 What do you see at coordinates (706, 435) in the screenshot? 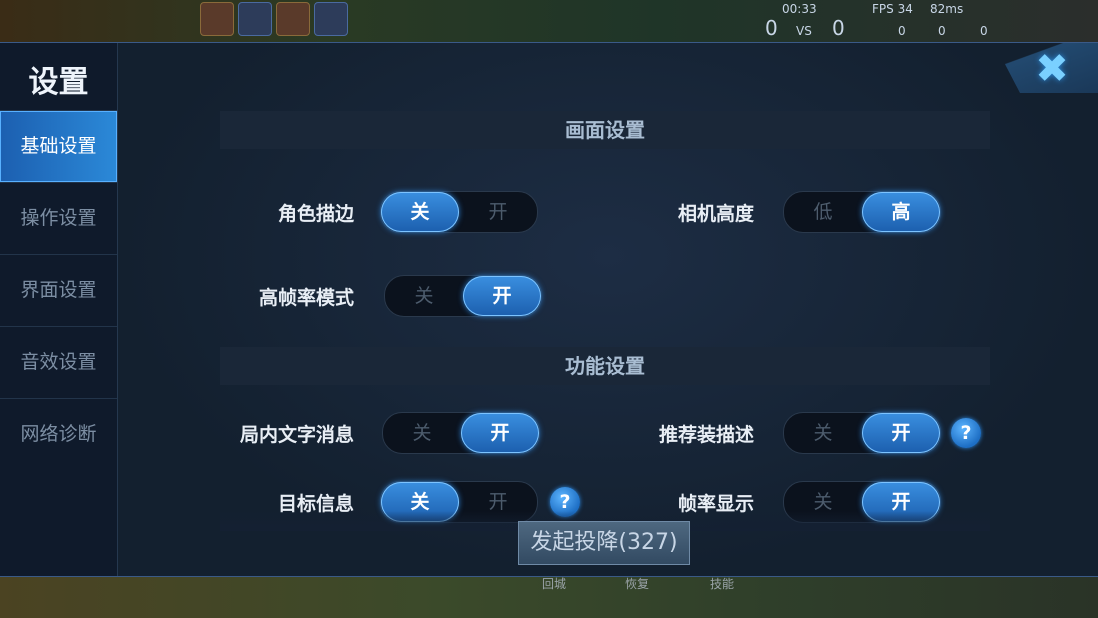
I see `equip-desc-label: 推荐装描述` at bounding box center [706, 435].